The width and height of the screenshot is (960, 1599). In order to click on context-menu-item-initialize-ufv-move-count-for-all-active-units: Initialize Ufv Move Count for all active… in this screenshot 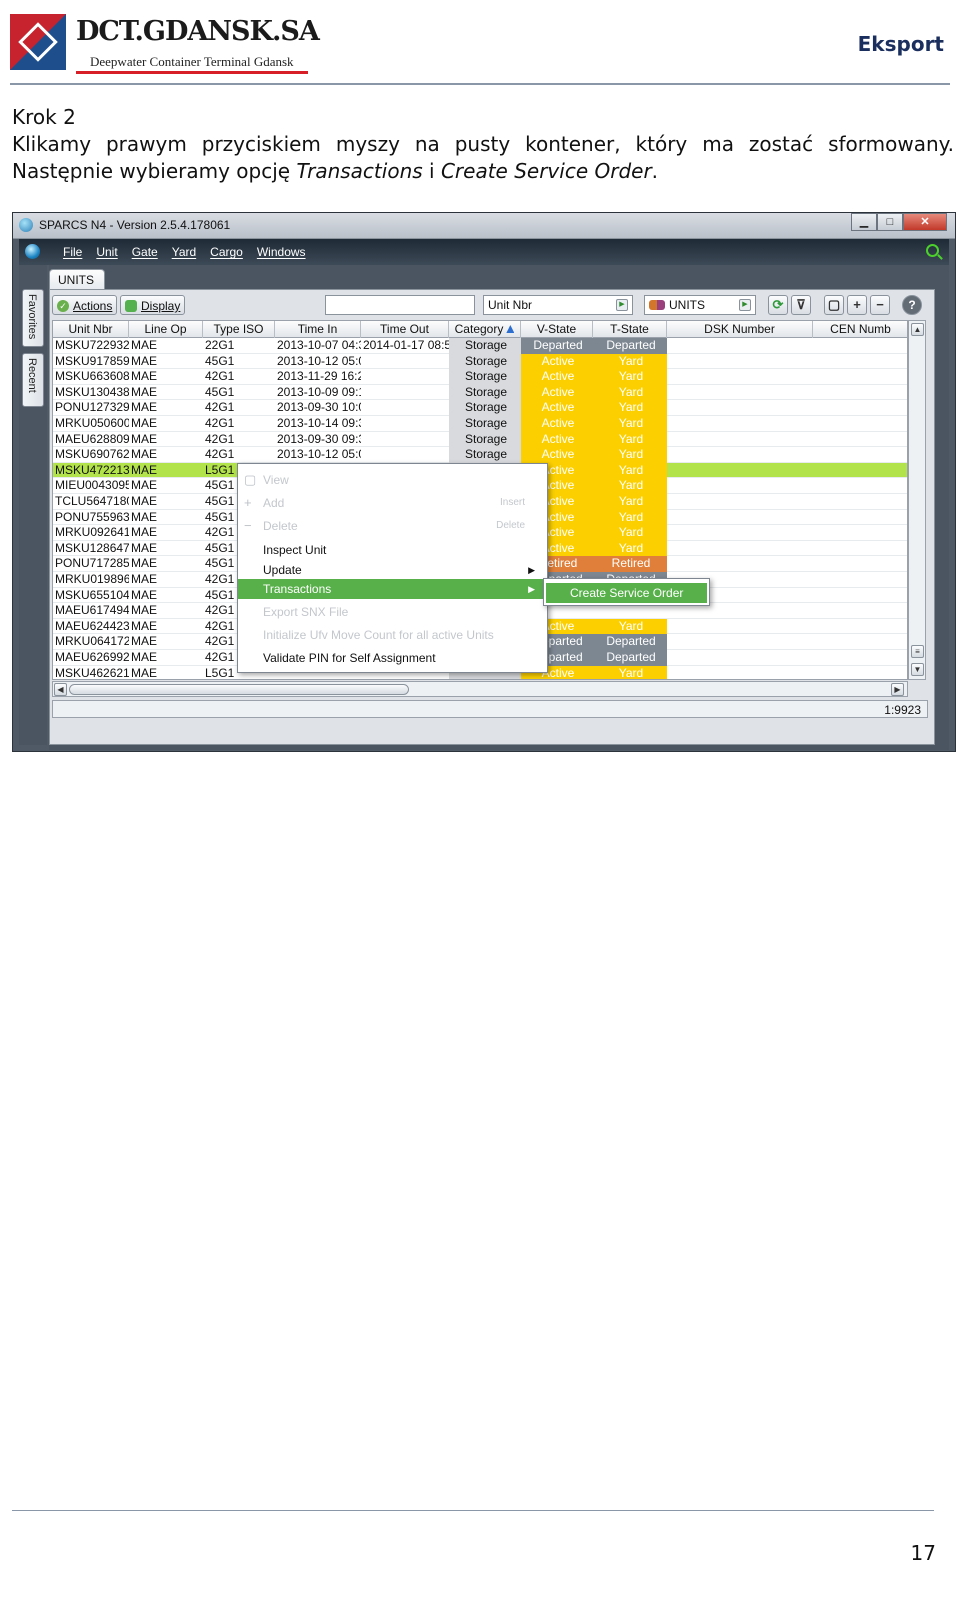, I will do `click(392, 635)`.